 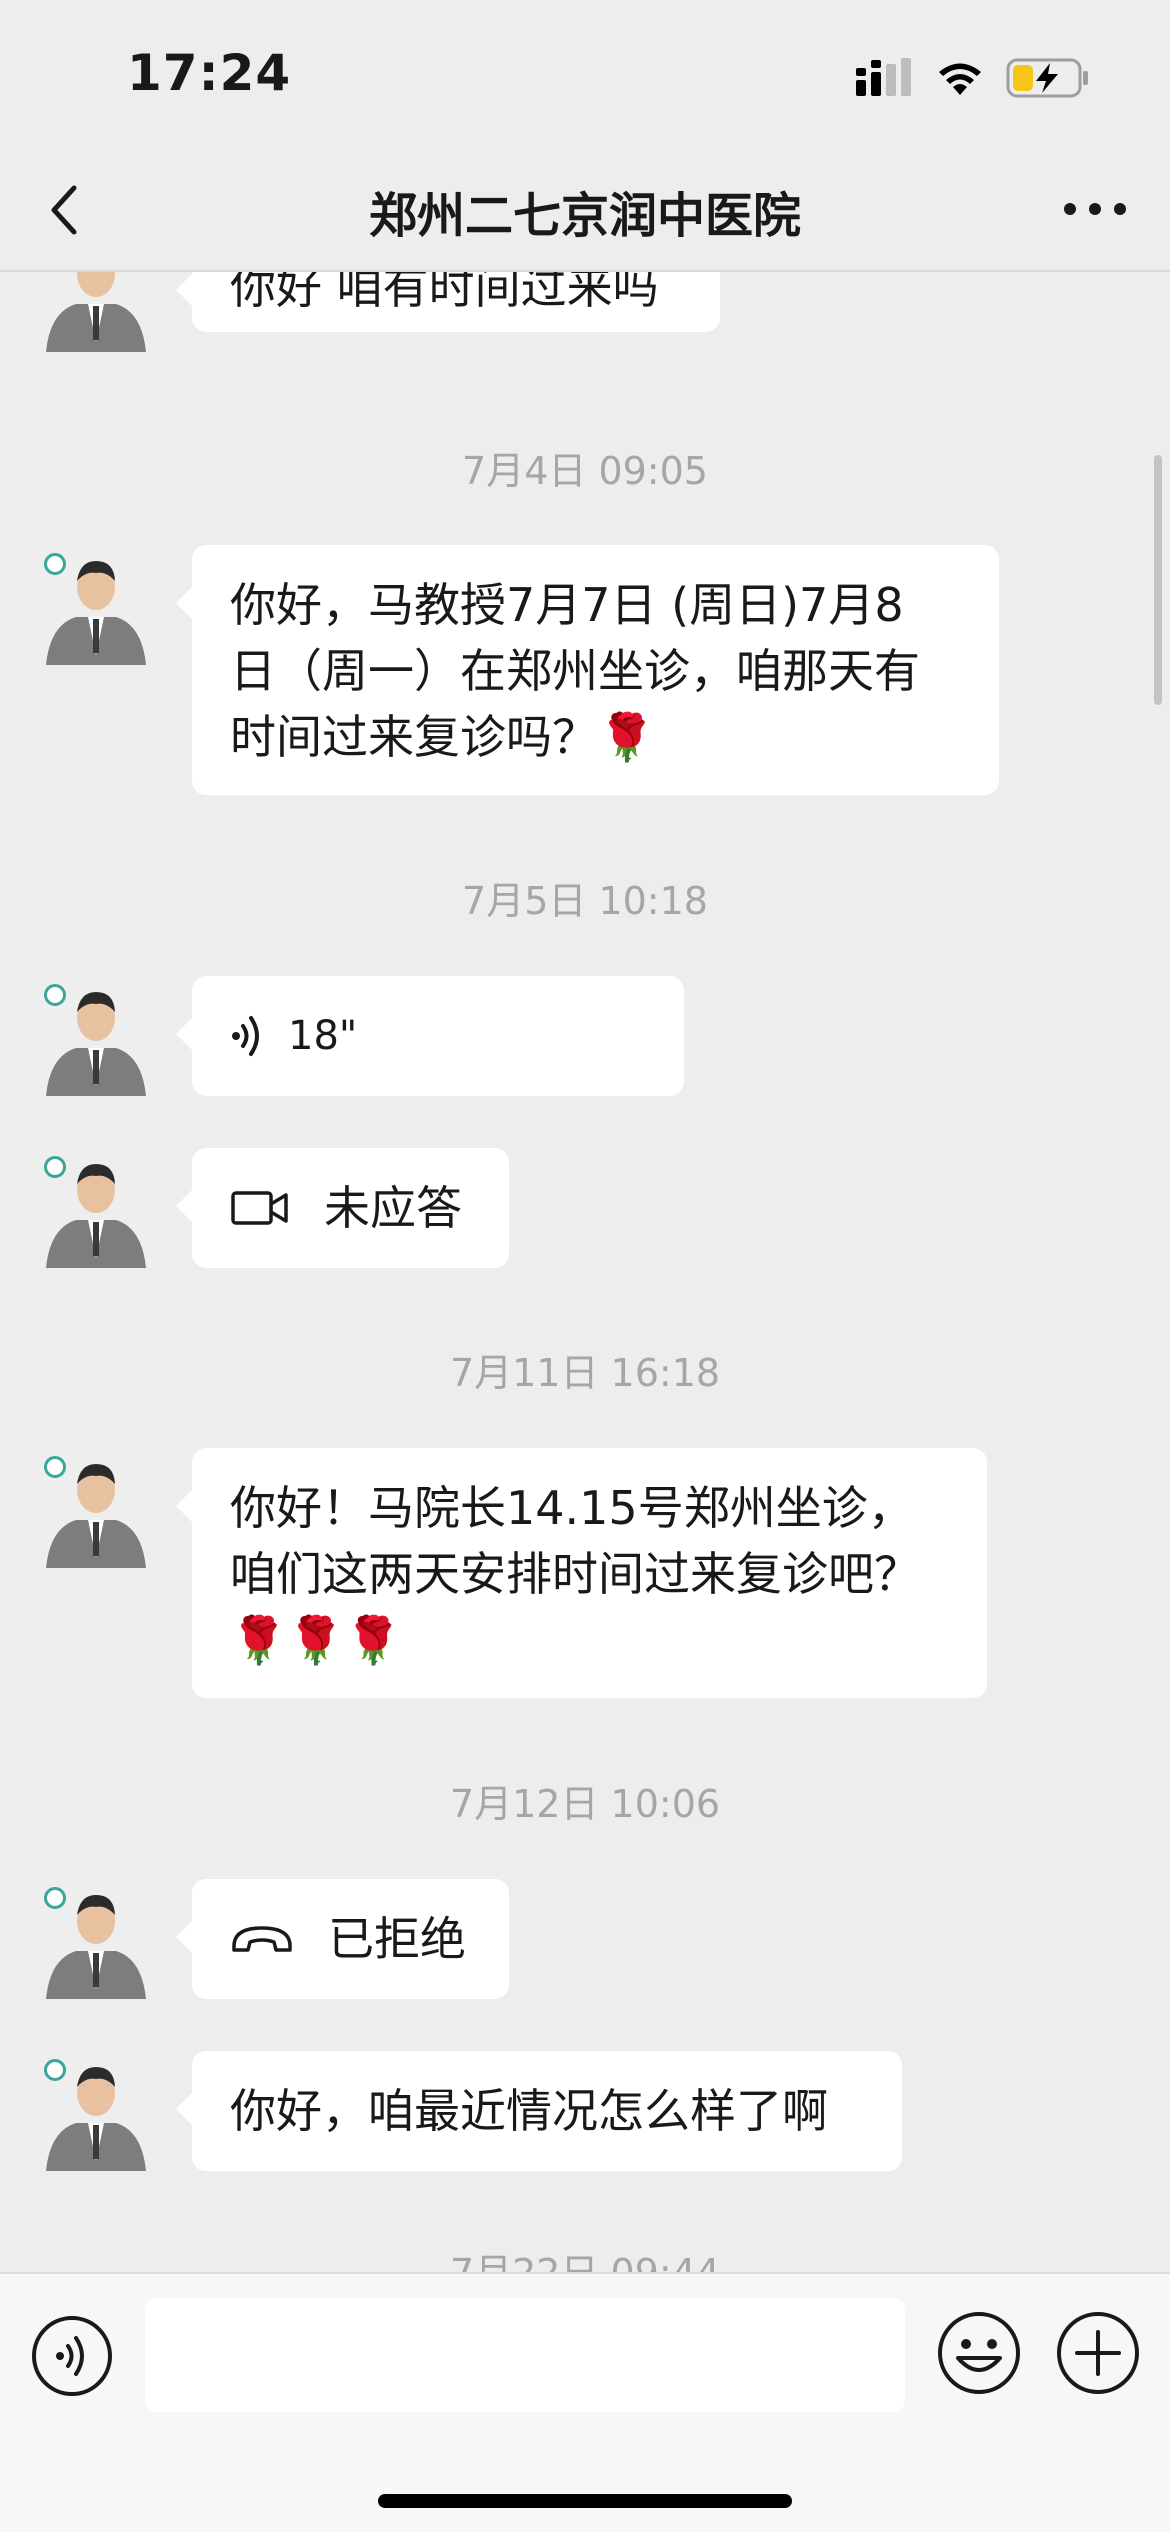 What do you see at coordinates (585, 75) in the screenshot?
I see `status-bar: 17:24` at bounding box center [585, 75].